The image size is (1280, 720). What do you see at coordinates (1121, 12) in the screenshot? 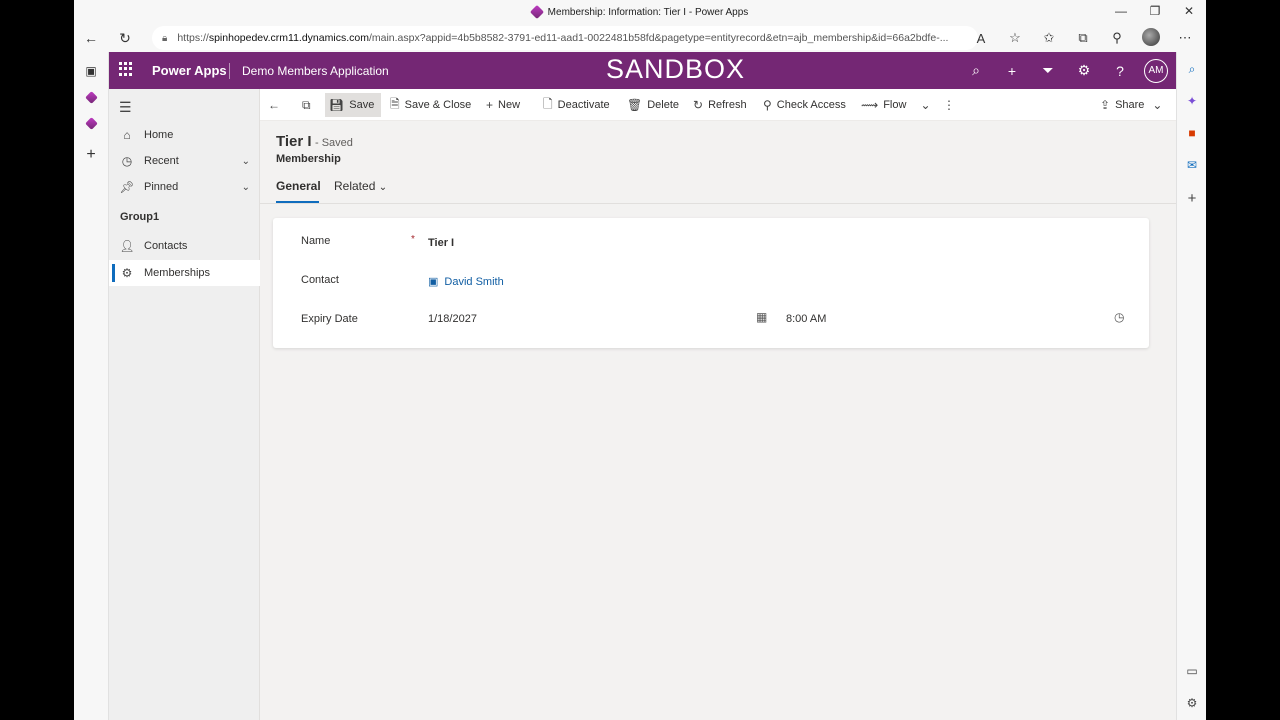
I see `minimize-icon: —` at bounding box center [1121, 12].